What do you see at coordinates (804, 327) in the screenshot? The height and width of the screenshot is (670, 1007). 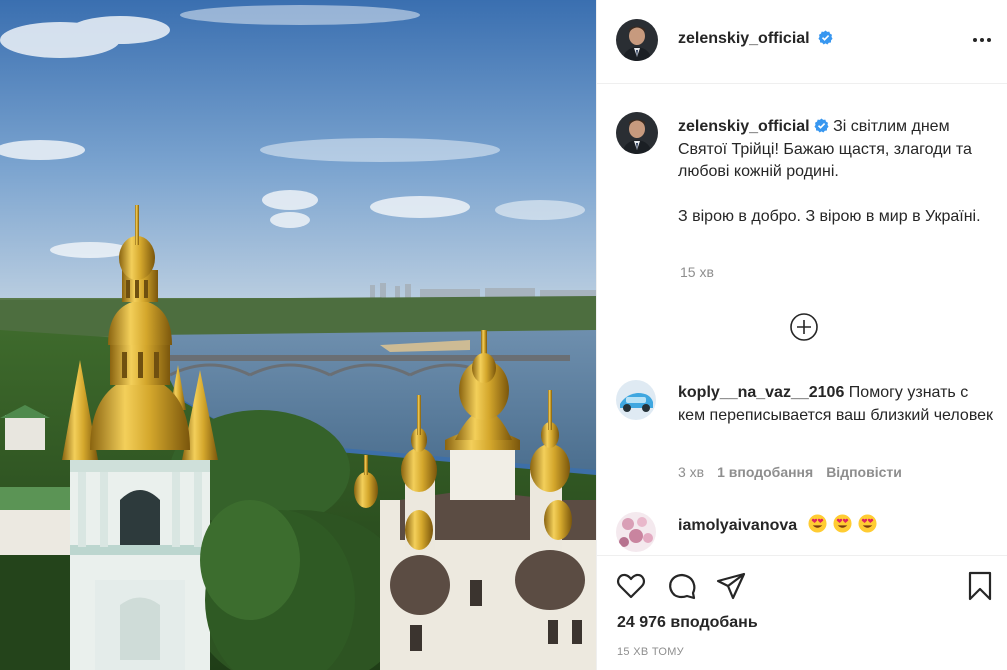 I see `plus-circle-icon` at bounding box center [804, 327].